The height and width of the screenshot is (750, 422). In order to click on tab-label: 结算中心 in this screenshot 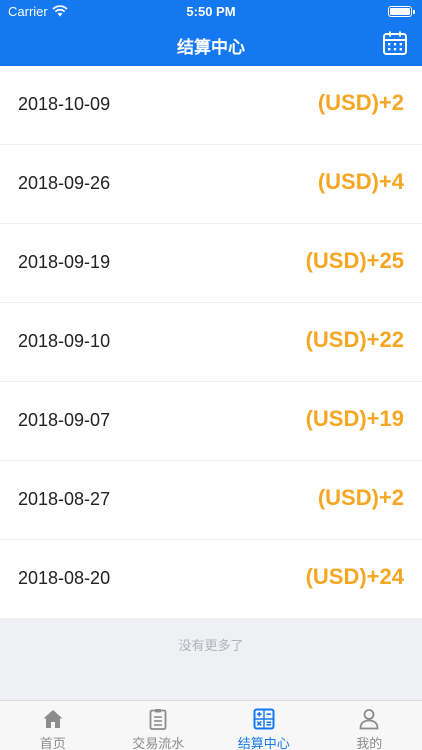, I will do `click(263, 743)`.